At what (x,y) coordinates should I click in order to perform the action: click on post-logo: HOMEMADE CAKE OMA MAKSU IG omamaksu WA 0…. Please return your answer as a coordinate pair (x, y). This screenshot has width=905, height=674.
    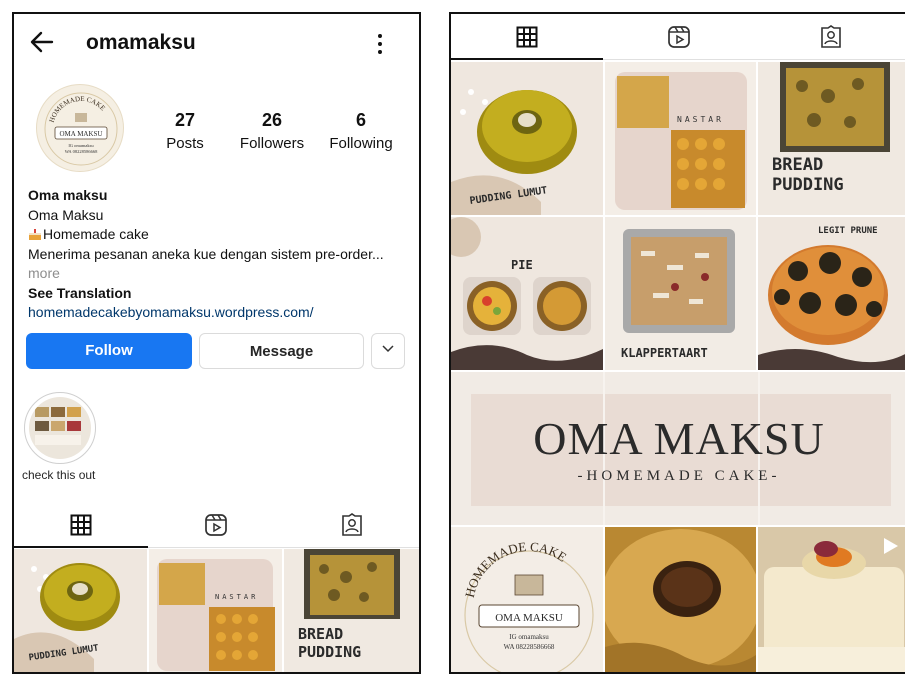
    Looking at the image, I should click on (527, 599).